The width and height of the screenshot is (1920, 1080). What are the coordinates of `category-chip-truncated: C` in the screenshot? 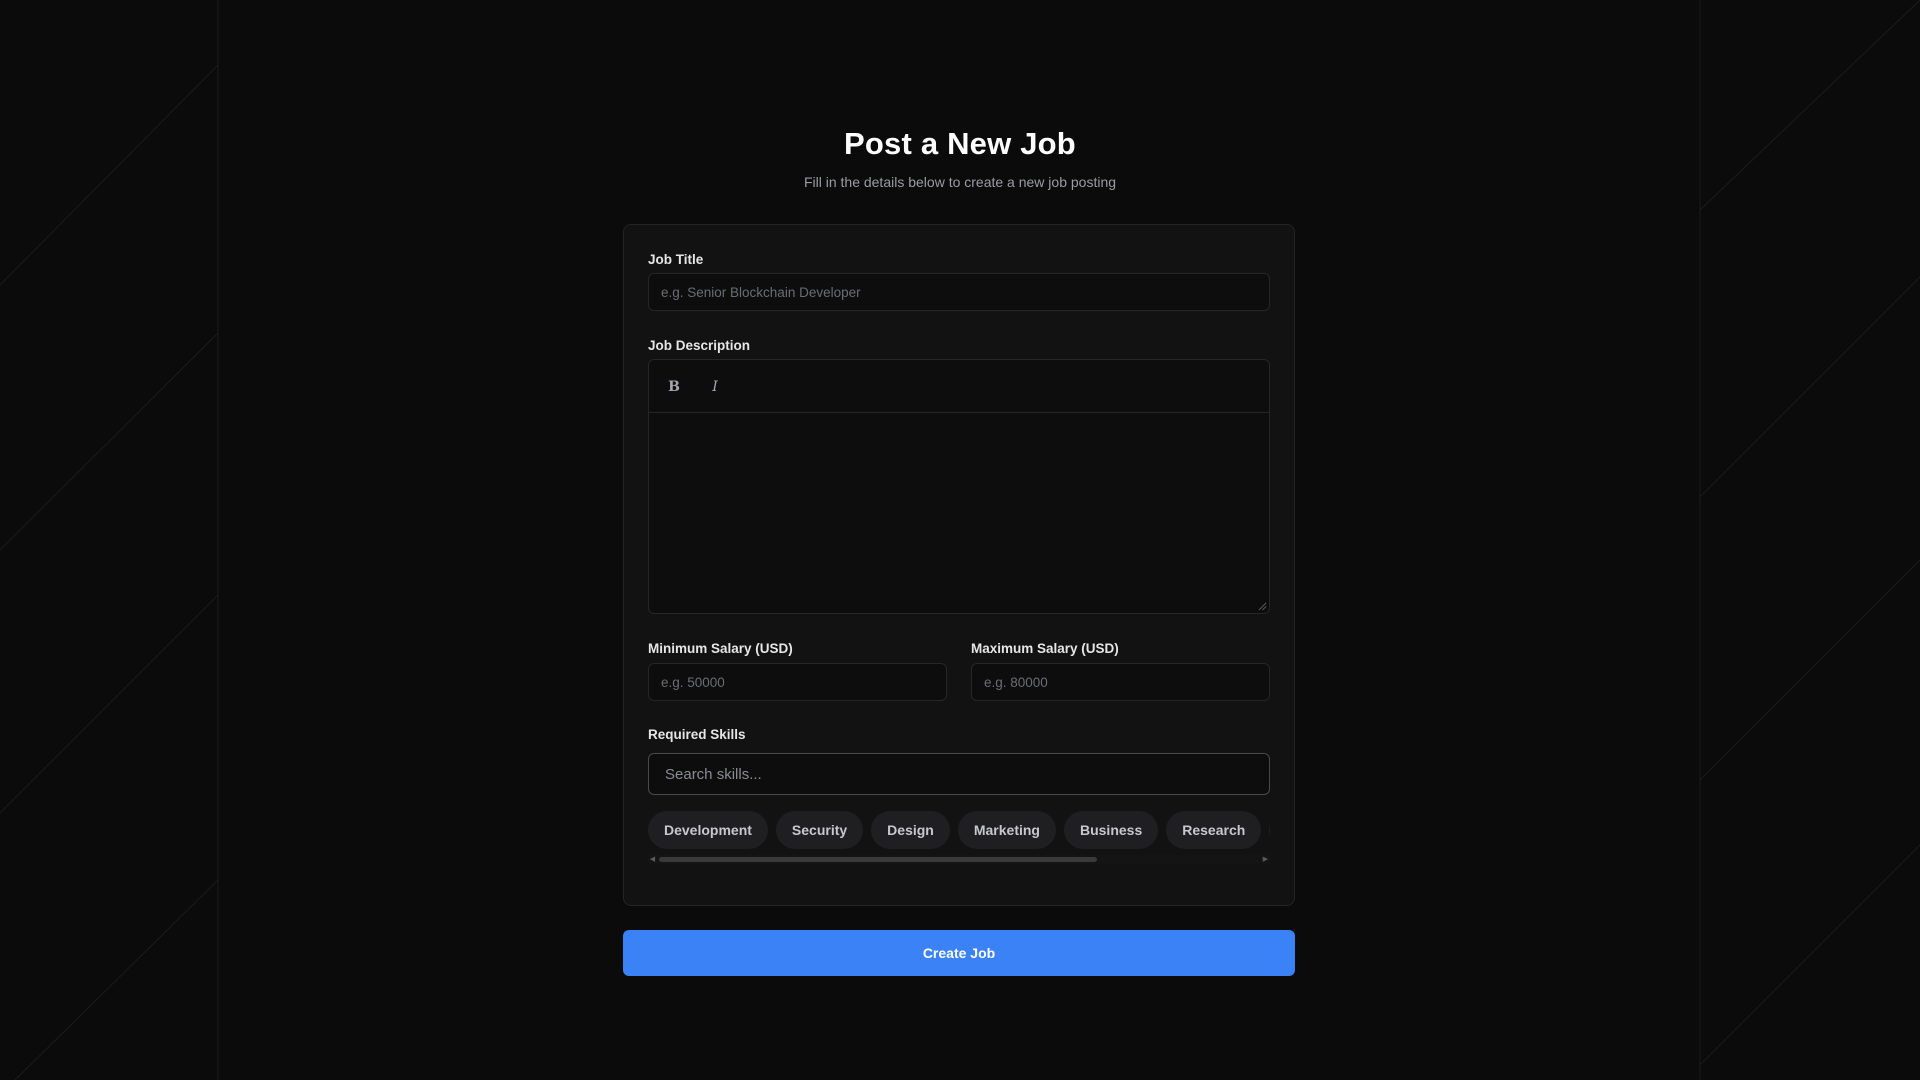 It's located at (1269, 830).